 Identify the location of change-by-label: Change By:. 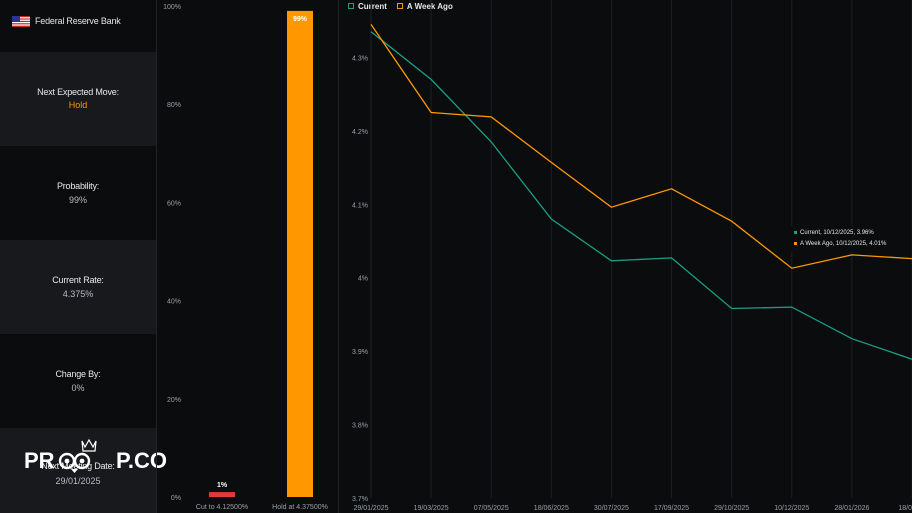
(78, 374).